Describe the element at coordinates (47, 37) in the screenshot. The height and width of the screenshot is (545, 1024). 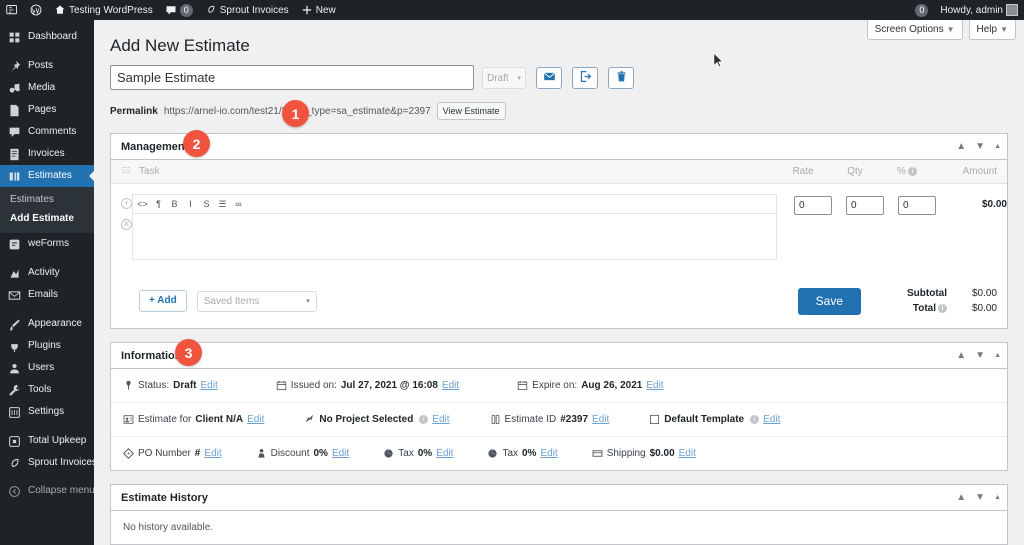
I see `sidebar-item-dashboard: Dashboard` at that location.